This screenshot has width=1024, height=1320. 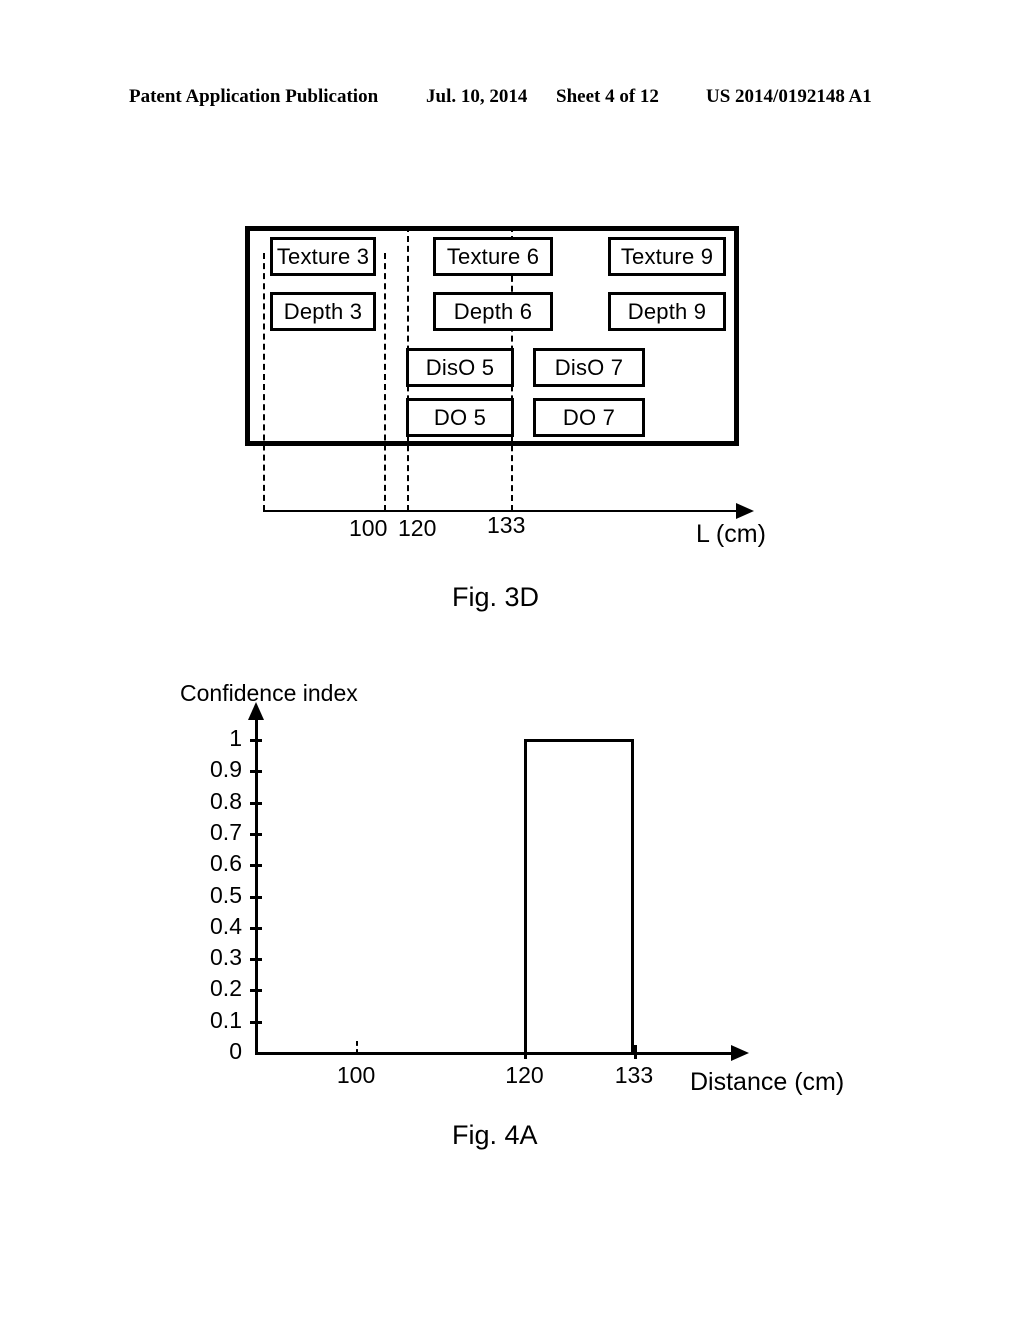 I want to click on fig3d-box-depth-9: Depth 9, so click(x=667, y=311).